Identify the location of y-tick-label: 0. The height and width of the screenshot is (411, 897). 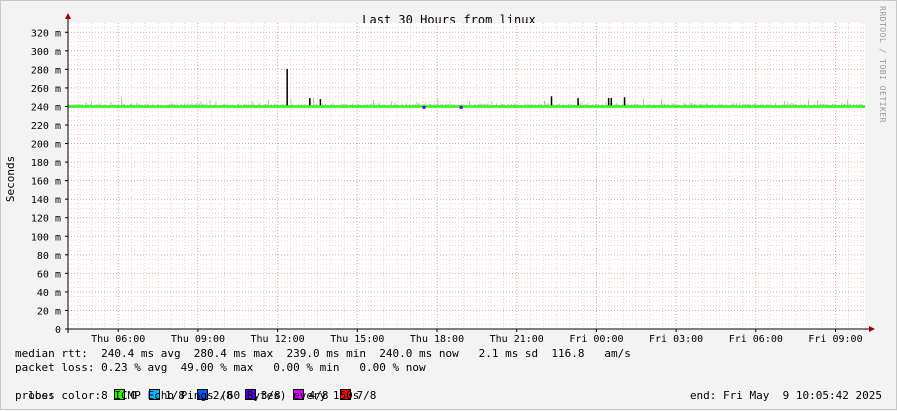
(58, 330).